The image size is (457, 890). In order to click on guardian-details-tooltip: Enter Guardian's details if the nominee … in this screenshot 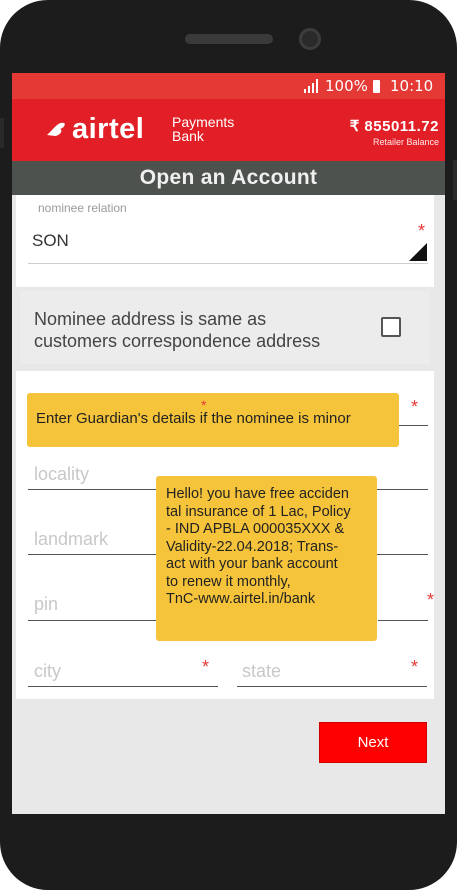, I will do `click(213, 420)`.